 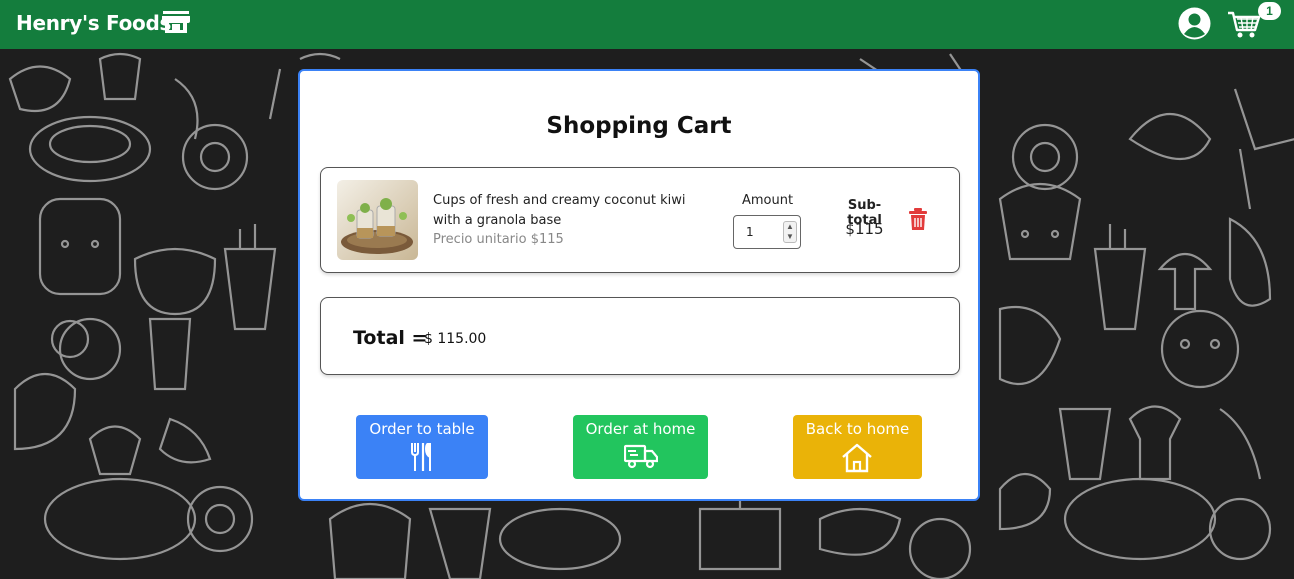 I want to click on chevron-down-icon: ▼, so click(x=790, y=236).